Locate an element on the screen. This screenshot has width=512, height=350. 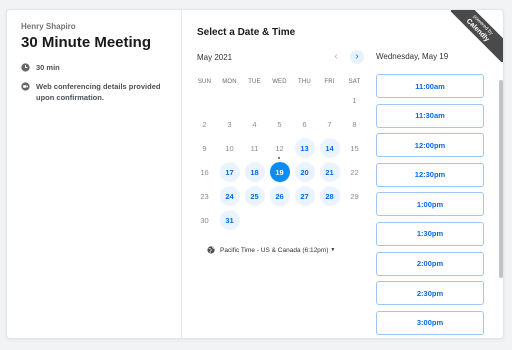
calendar-day: 22 is located at coordinates (354, 172).